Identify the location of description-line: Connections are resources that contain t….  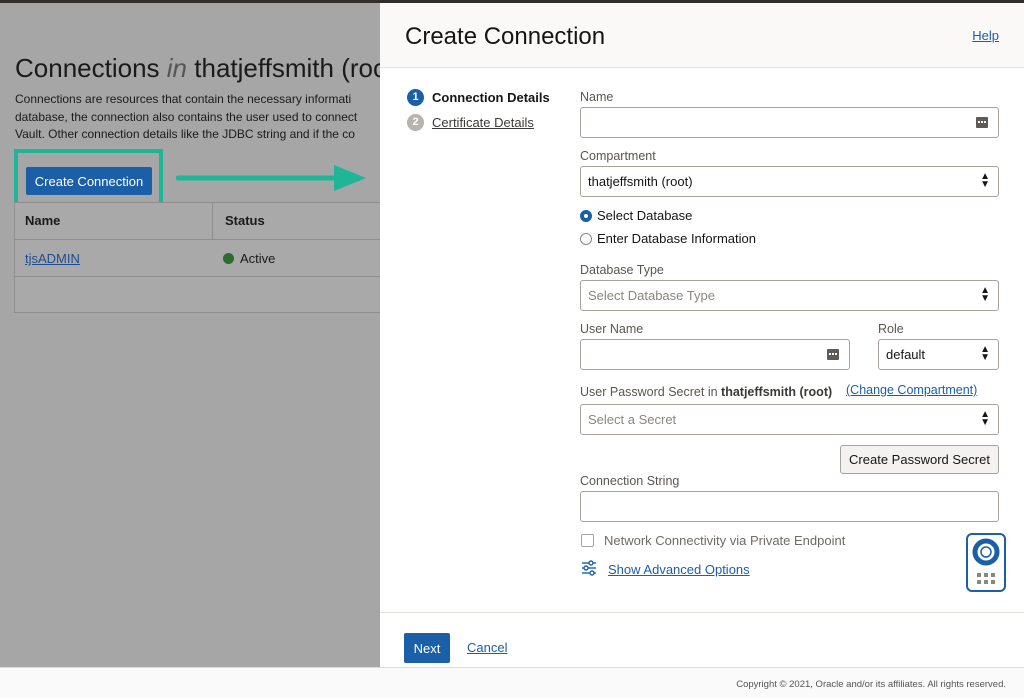
(183, 99).